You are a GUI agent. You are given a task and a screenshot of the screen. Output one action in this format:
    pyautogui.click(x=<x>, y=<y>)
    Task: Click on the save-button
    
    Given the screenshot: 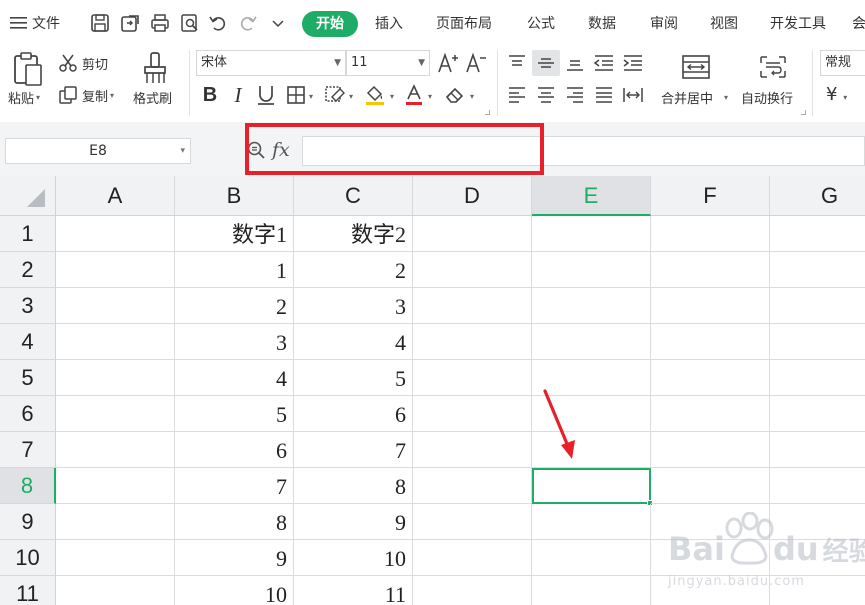 What is the action you would take?
    pyautogui.click(x=100, y=23)
    